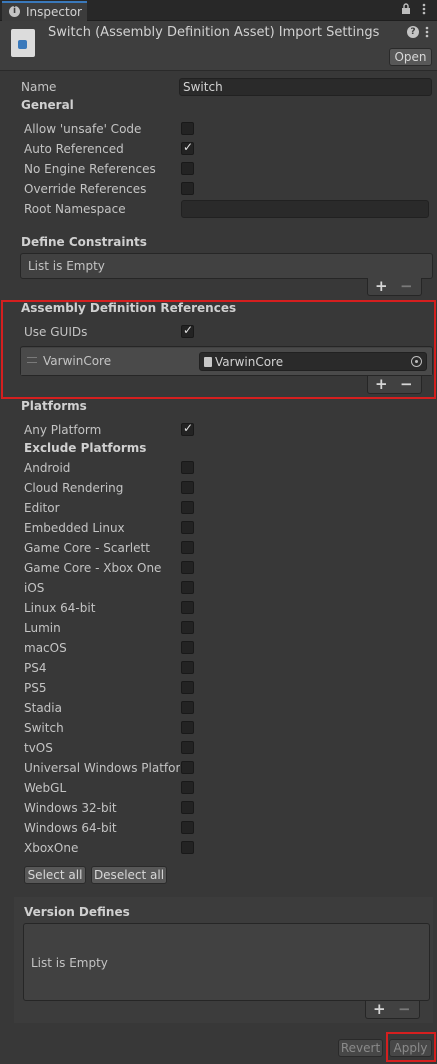  Describe the element at coordinates (187, 567) in the screenshot. I see `platform-checkbox-game-core-xbox-one` at that location.